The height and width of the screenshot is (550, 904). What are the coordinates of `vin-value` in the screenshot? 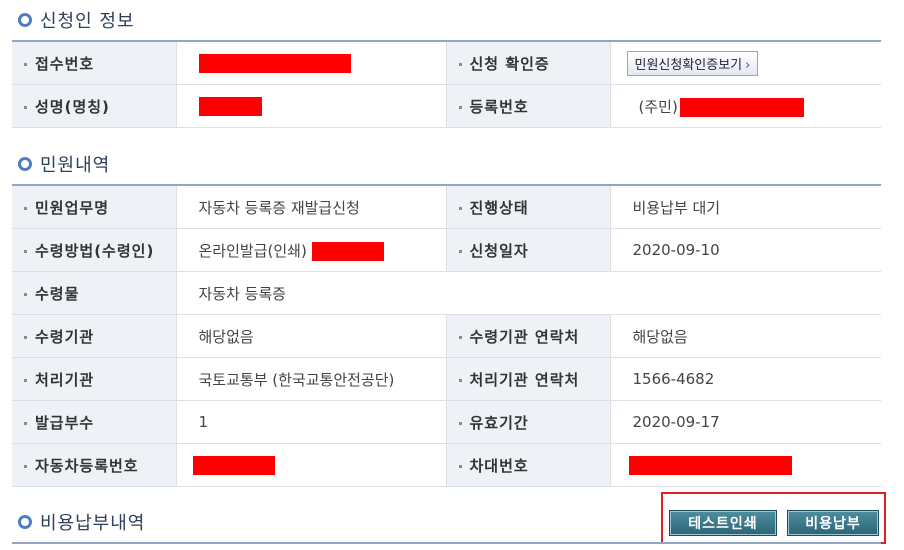 It's located at (745, 465).